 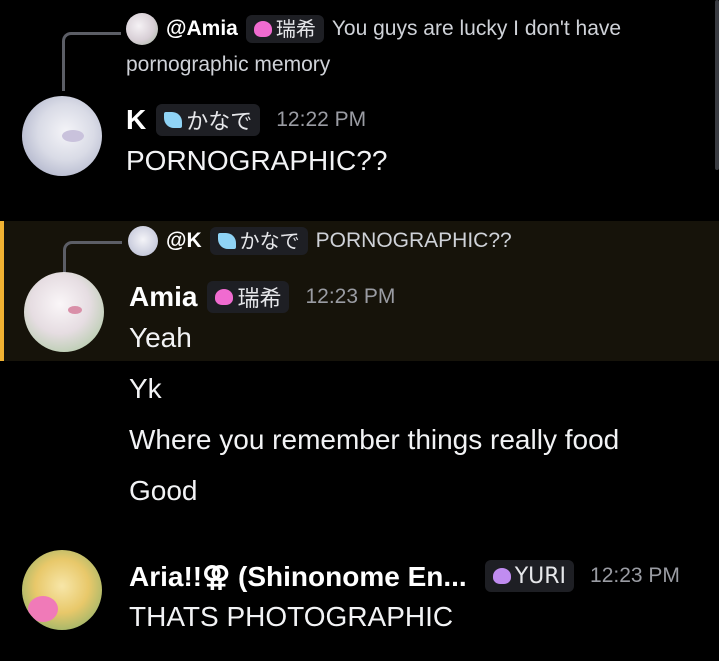 What do you see at coordinates (136, 120) in the screenshot?
I see `username: K` at bounding box center [136, 120].